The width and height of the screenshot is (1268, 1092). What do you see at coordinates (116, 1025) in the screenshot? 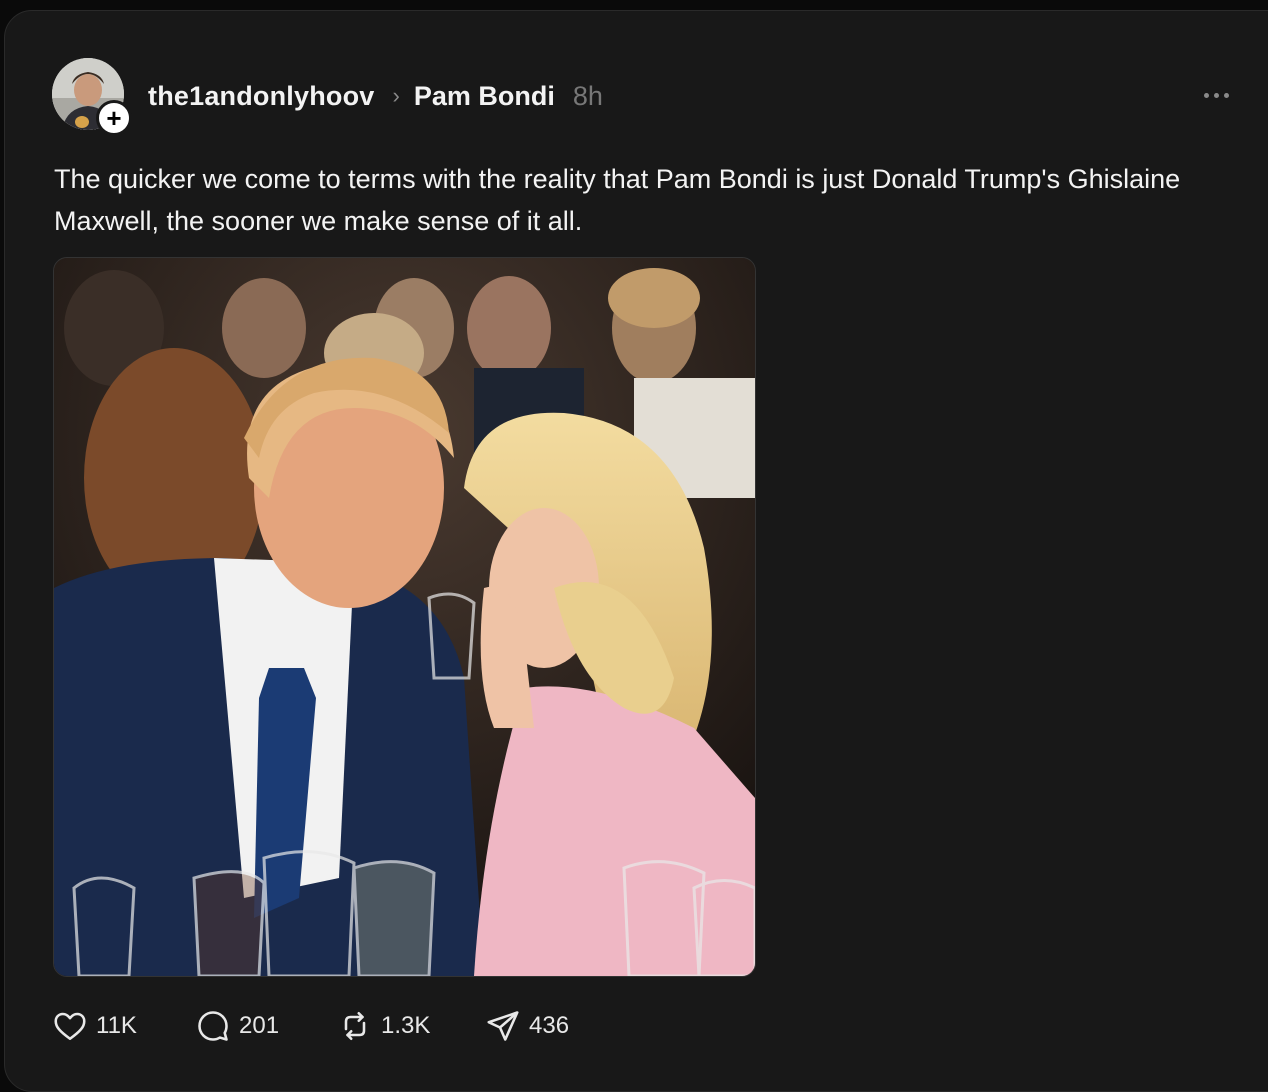
I see `like-count: 11K` at bounding box center [116, 1025].